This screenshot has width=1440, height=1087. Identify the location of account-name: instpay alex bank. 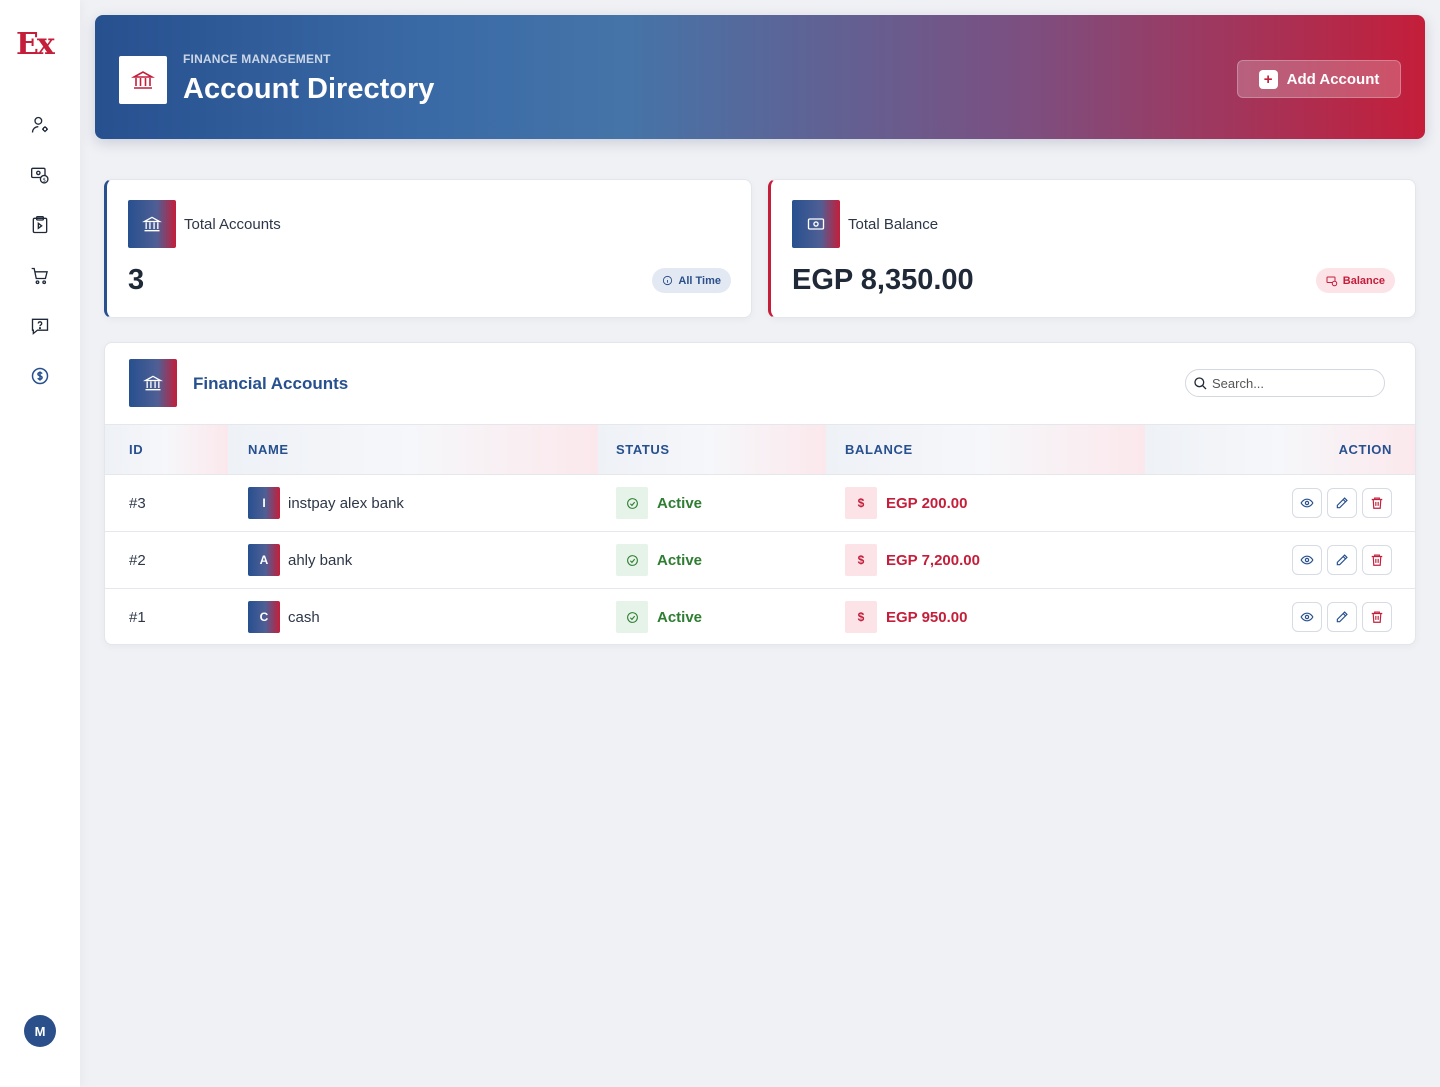
(346, 503).